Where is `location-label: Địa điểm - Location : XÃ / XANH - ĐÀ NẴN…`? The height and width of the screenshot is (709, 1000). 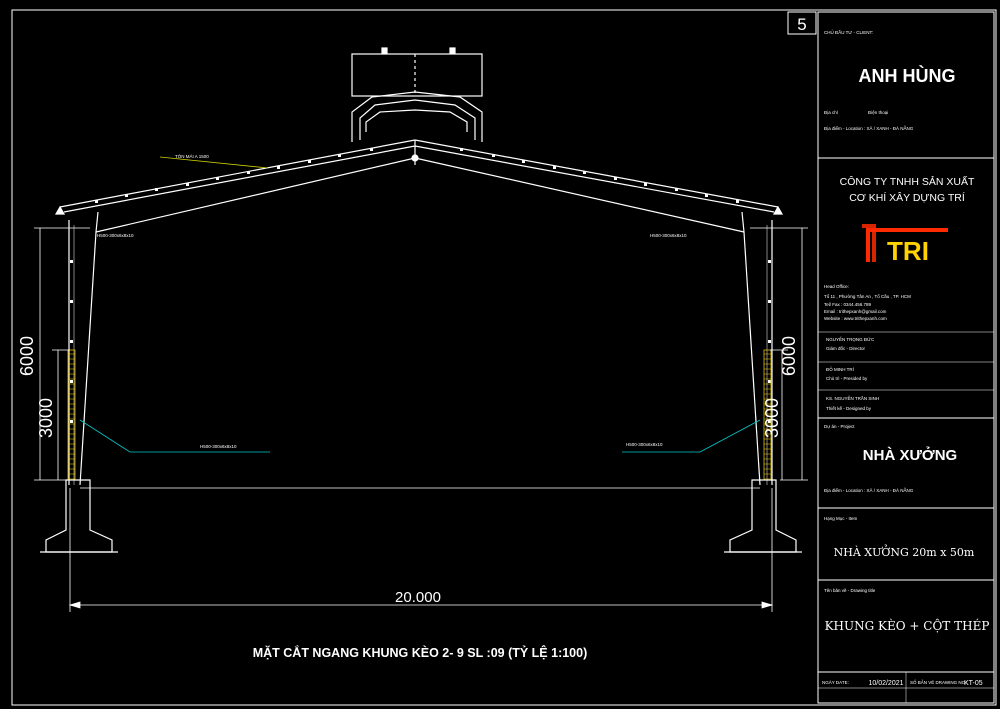
location-label: Địa điểm - Location : XÃ / XANH - ĐÀ NẴN… is located at coordinates (869, 128).